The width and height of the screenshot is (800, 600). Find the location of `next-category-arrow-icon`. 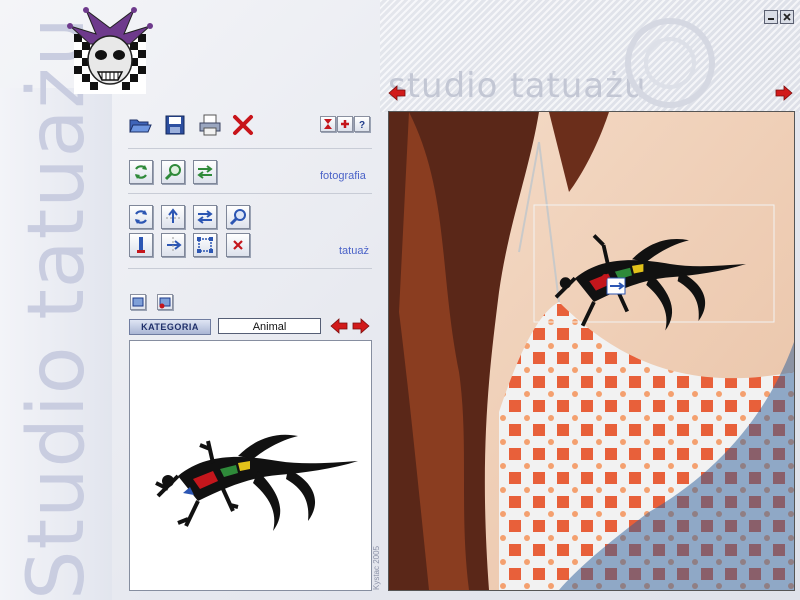

next-category-arrow-icon is located at coordinates (361, 326).